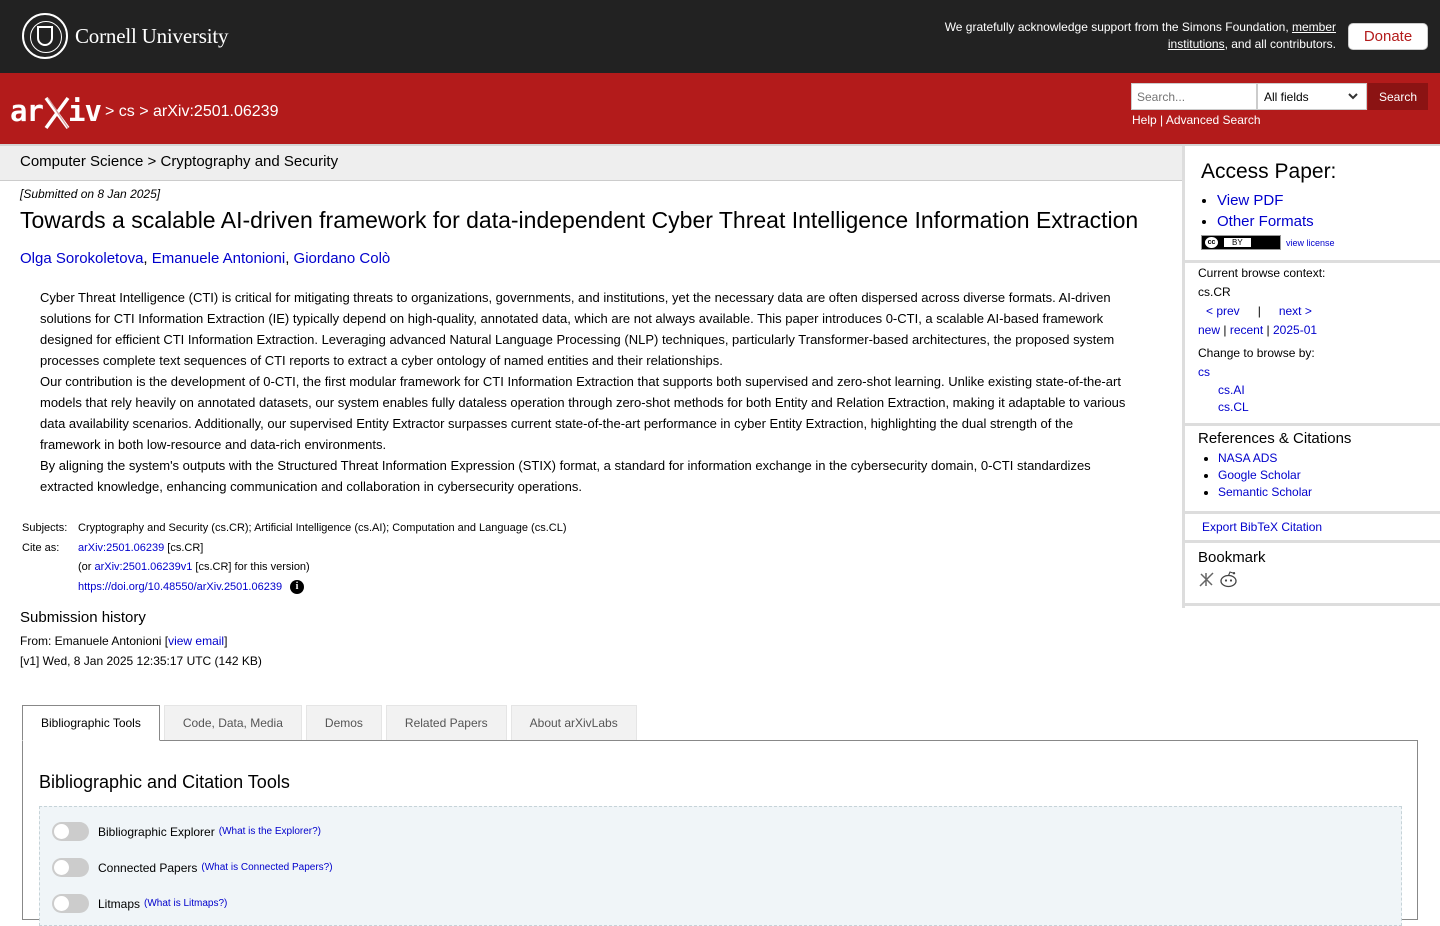  I want to click on prev-link: < prev, so click(1223, 311).